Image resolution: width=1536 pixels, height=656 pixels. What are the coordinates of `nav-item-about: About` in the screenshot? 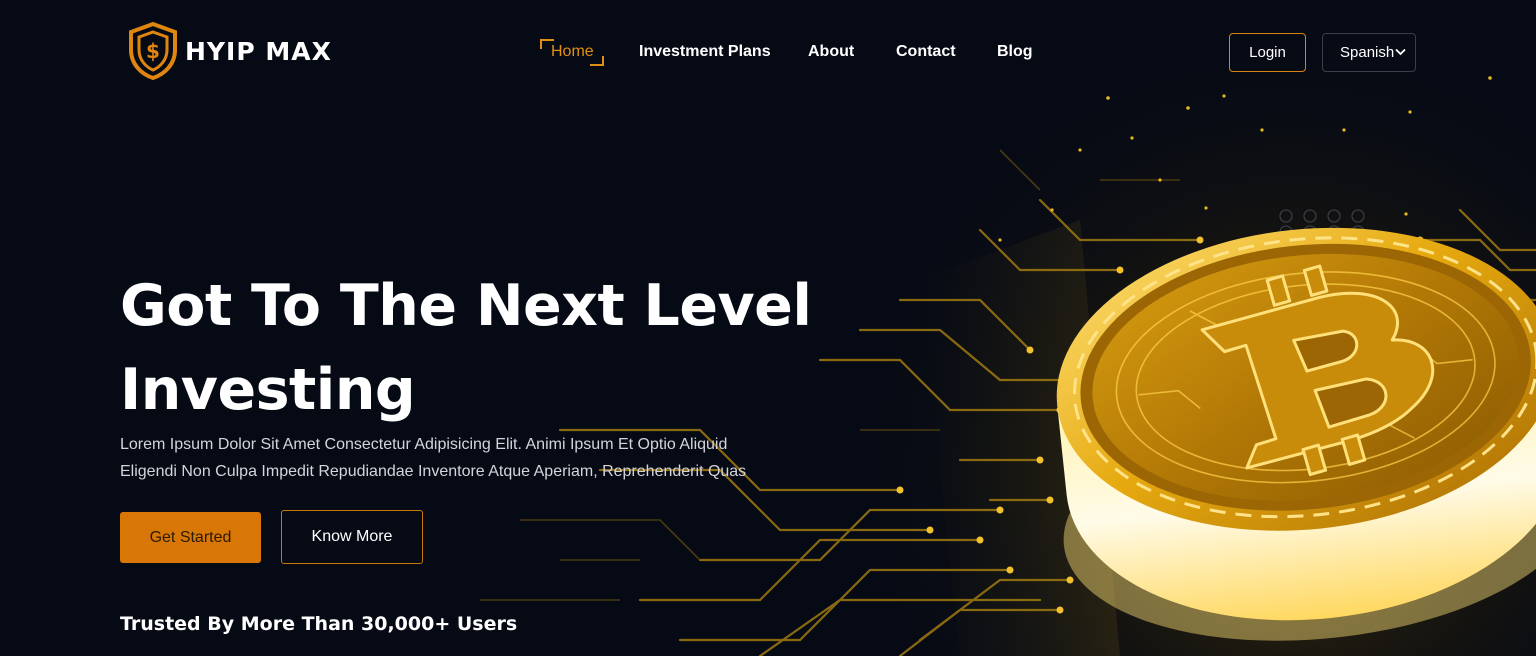 It's located at (831, 52).